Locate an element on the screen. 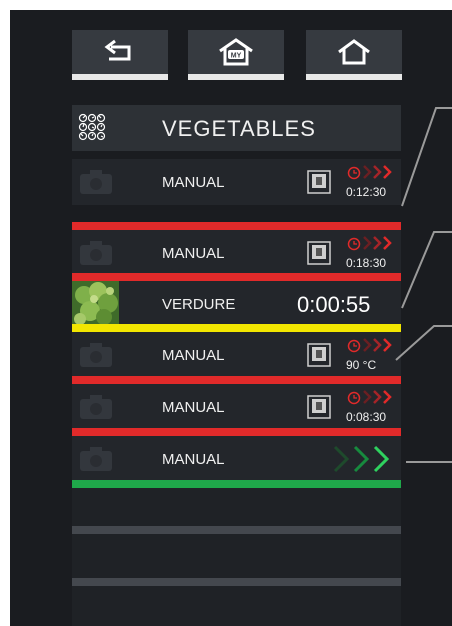  callout-lines is located at coordinates (423, 285).